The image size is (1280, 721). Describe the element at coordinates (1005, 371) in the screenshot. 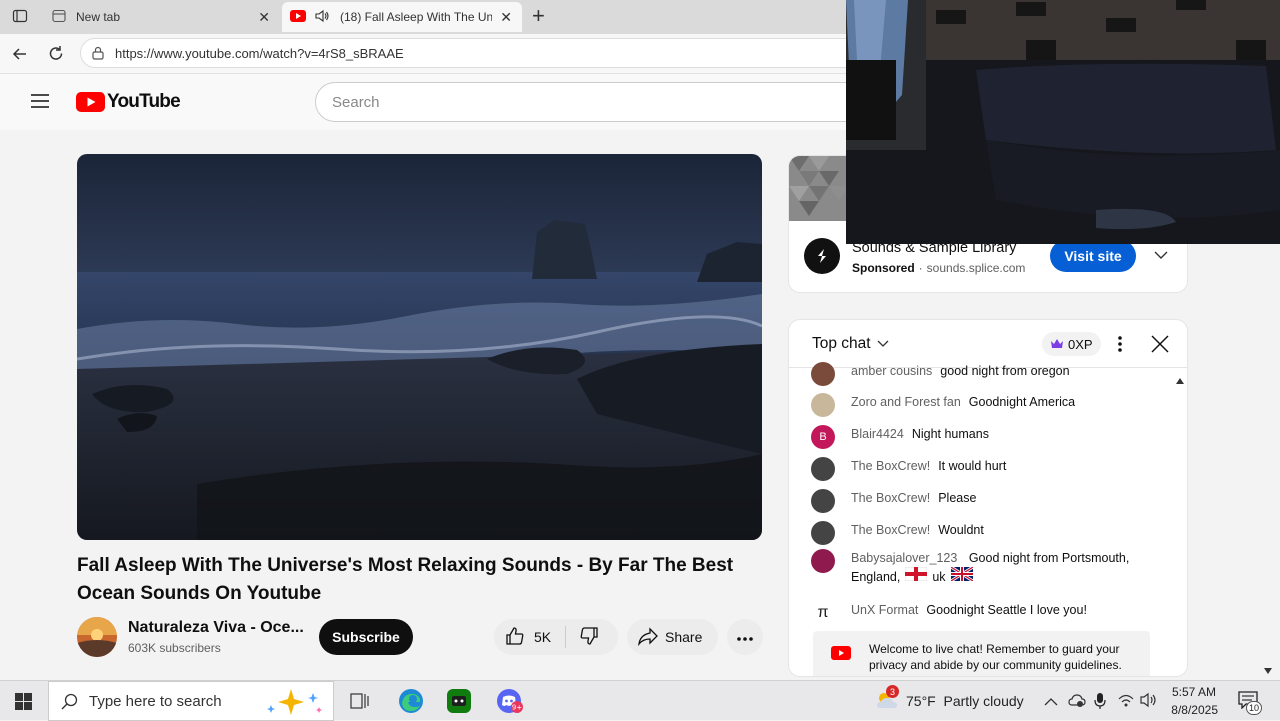

I see `chat-text: good night from oregon` at that location.